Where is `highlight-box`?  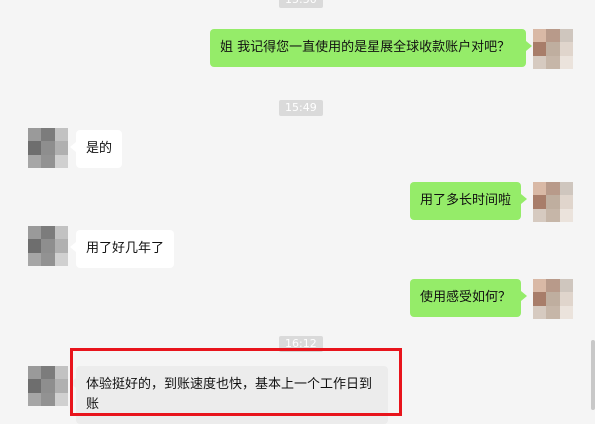
highlight-box is located at coordinates (236, 382).